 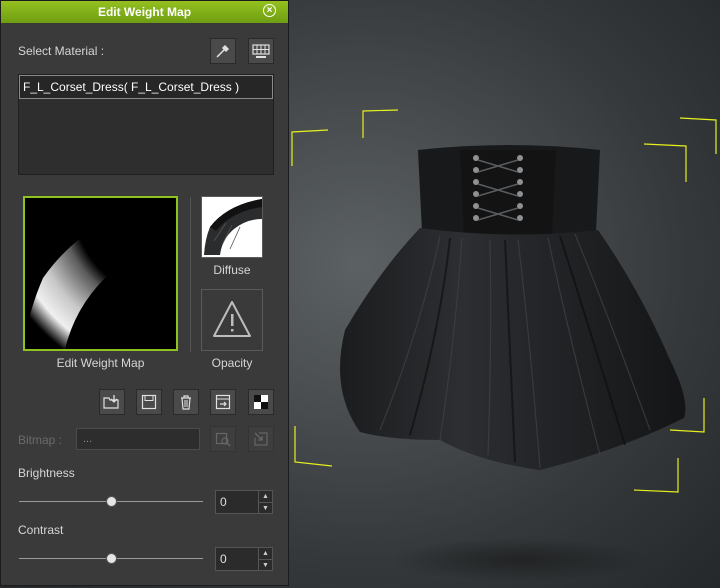 I want to click on eyedropper-icon, so click(x=223, y=51).